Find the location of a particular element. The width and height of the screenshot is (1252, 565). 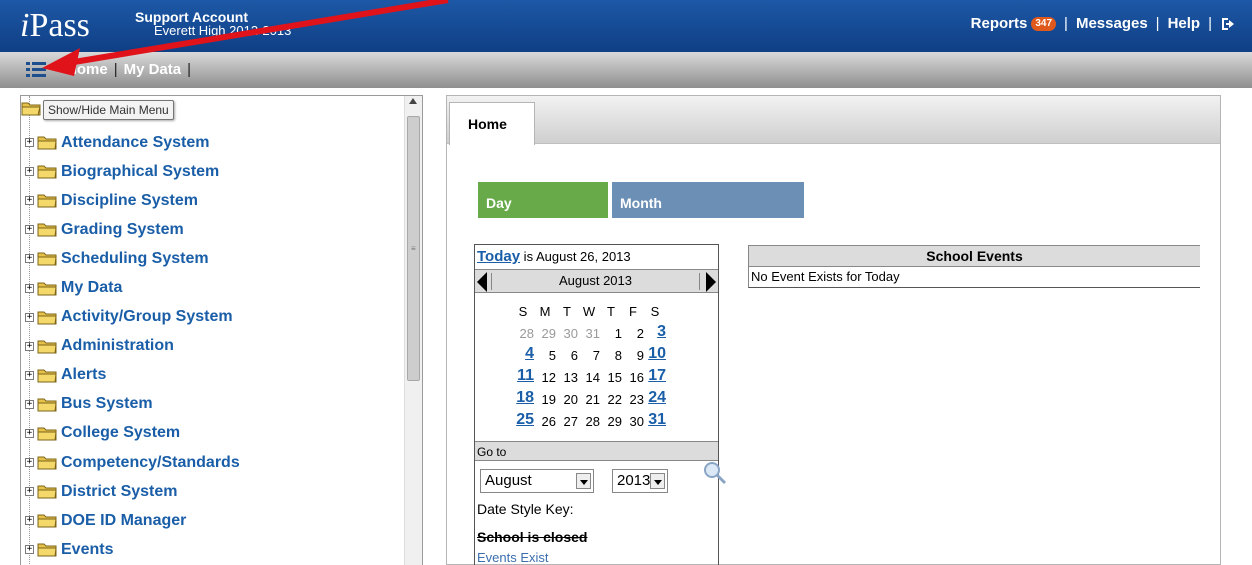

menu-item: + My Data is located at coordinates (211, 287).